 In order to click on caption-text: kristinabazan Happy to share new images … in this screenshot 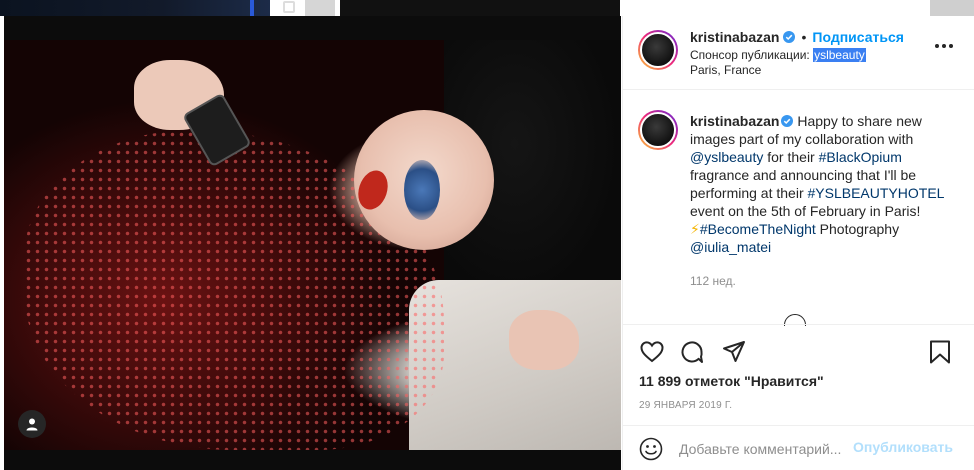, I will do `click(824, 184)`.